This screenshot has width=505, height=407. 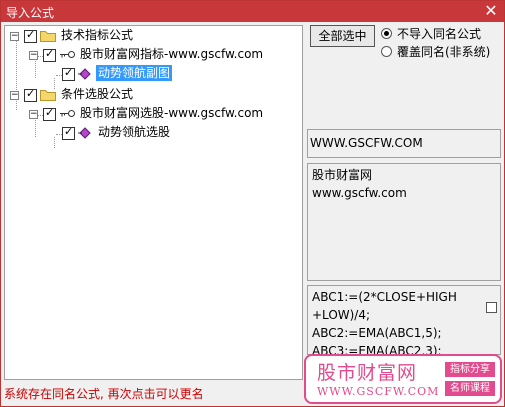 I want to click on radio-overwrite, so click(x=386, y=51).